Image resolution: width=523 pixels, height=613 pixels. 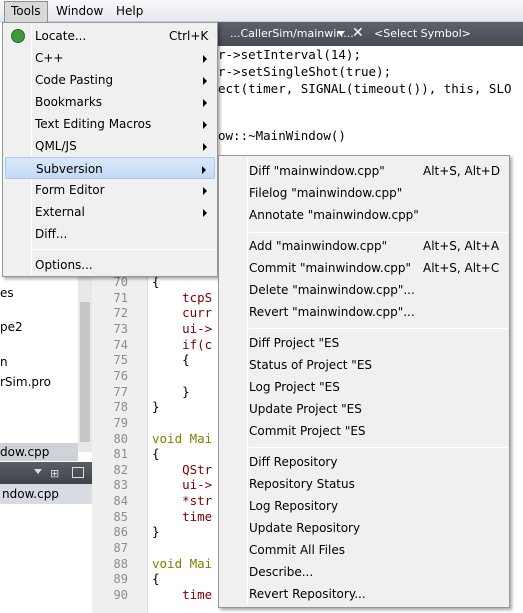 I want to click on scroll-thumb, so click(x=85, y=372).